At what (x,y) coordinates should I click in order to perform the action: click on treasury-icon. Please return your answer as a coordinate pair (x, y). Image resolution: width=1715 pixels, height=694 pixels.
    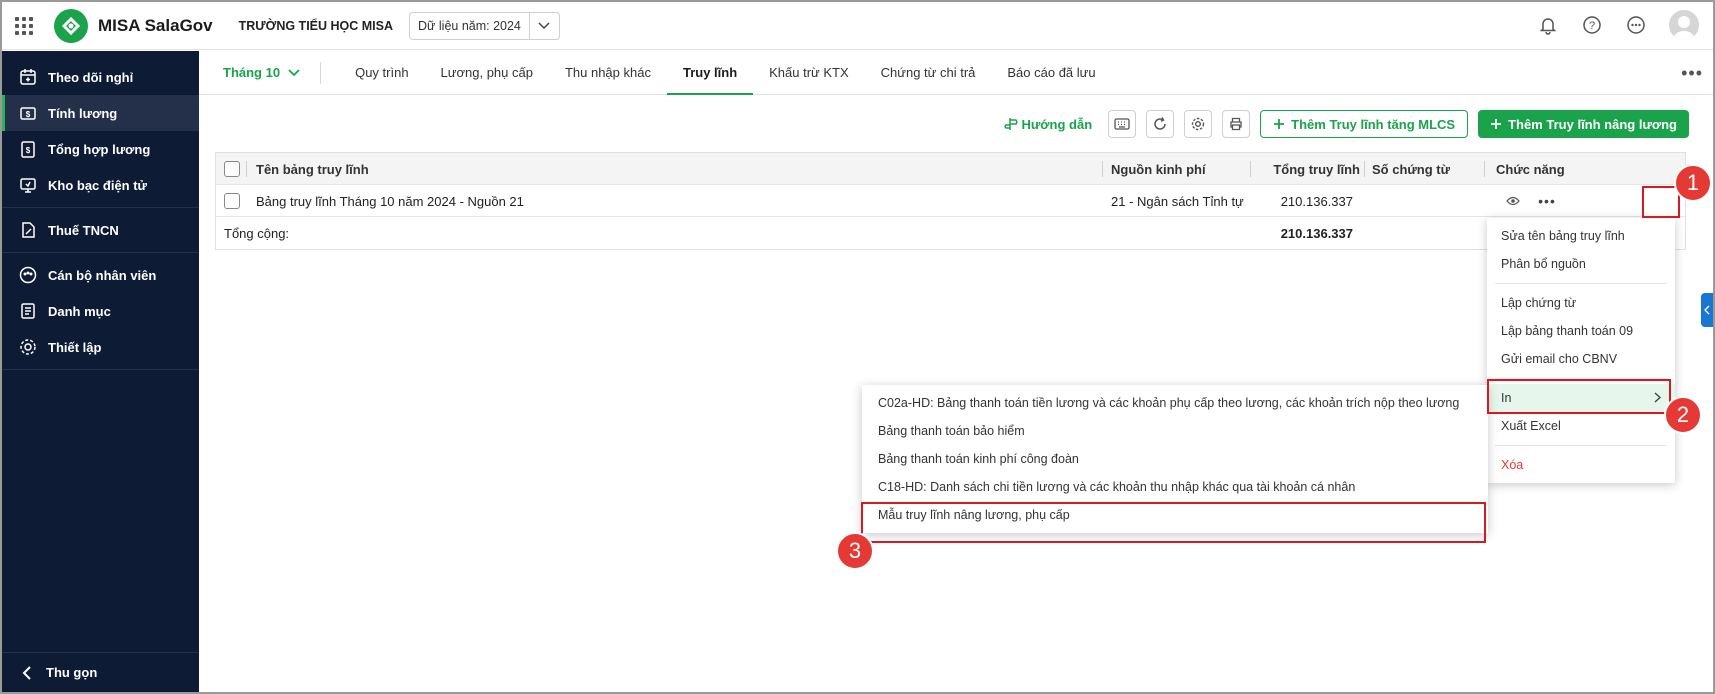
    Looking at the image, I should click on (28, 185).